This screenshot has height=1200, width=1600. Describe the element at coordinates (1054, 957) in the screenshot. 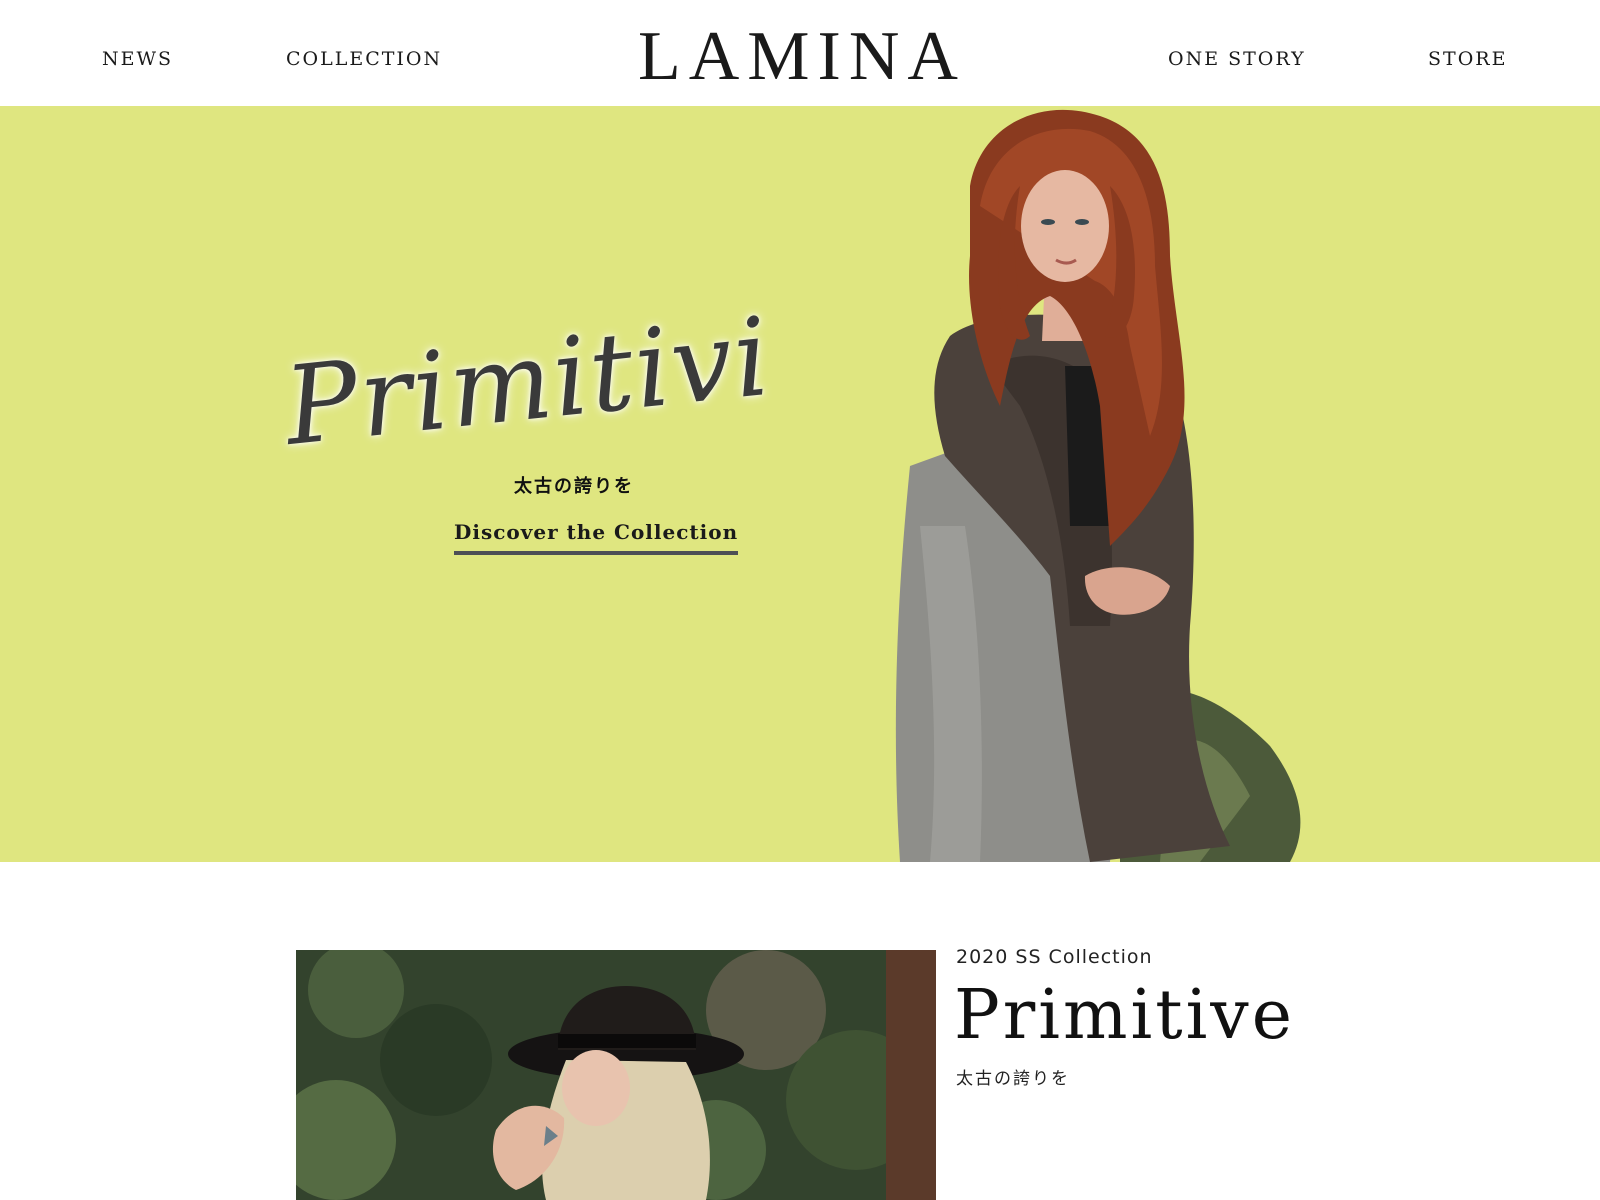

I see `collection-season-label: 2020 SS Collection` at that location.